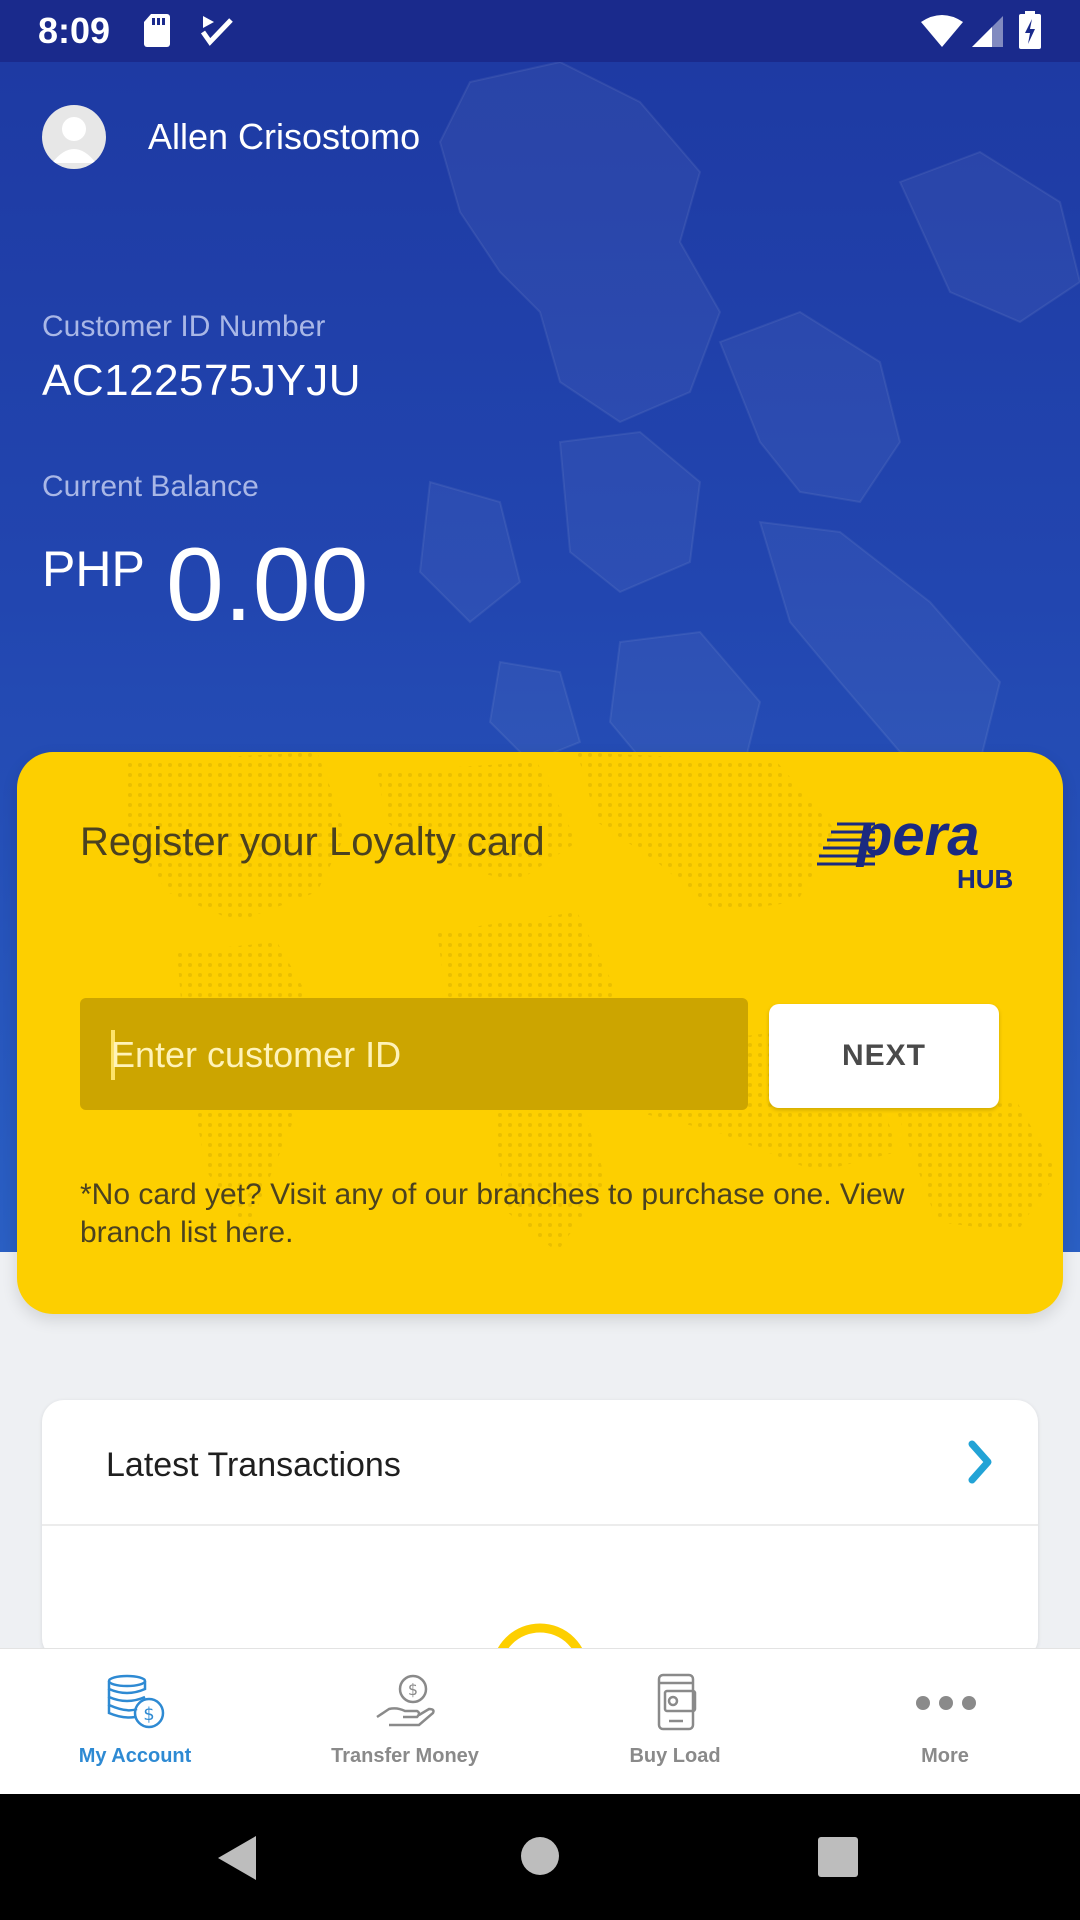  What do you see at coordinates (256, 1054) in the screenshot?
I see `customer-id-placeholder: Enter customer ID` at bounding box center [256, 1054].